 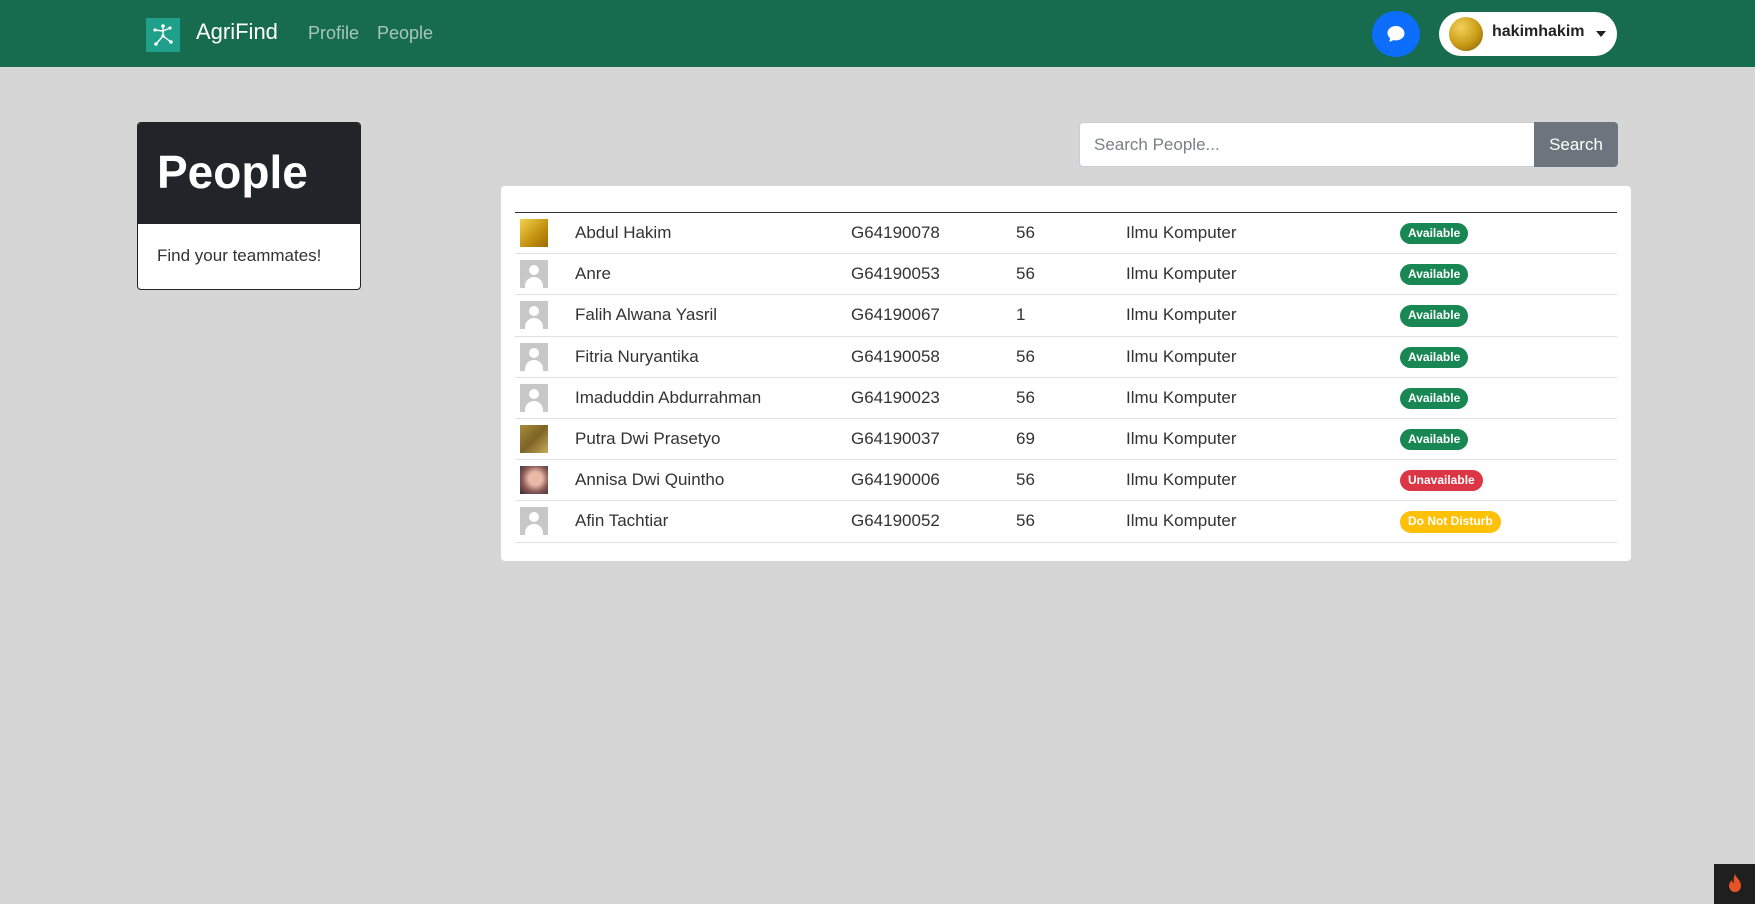 I want to click on page-title: People, so click(x=249, y=173).